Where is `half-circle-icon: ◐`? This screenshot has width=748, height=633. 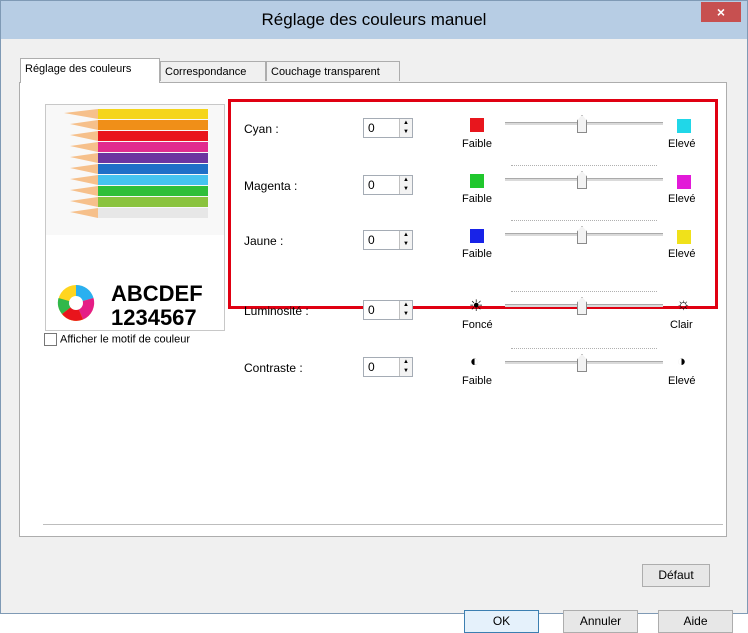 half-circle-icon: ◐ is located at coordinates (475, 361).